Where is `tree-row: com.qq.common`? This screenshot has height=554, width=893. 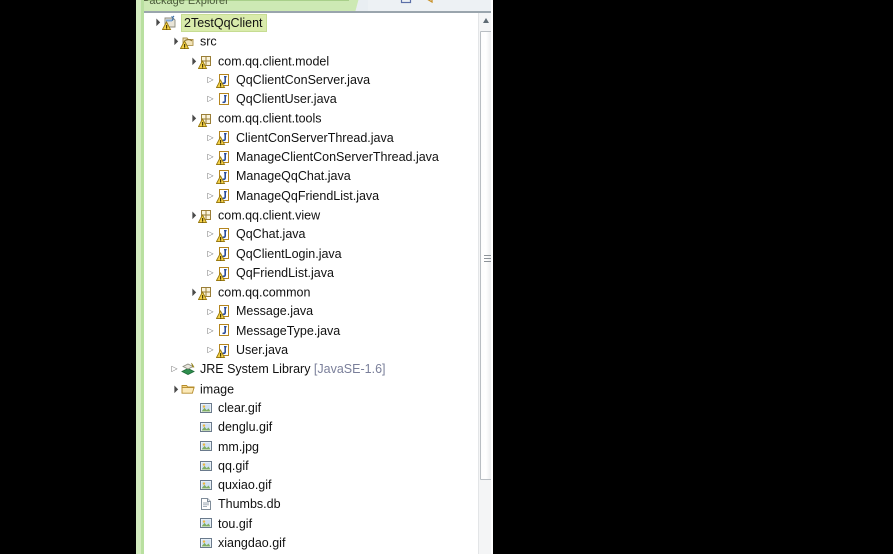
tree-row: com.qq.common is located at coordinates (311, 292).